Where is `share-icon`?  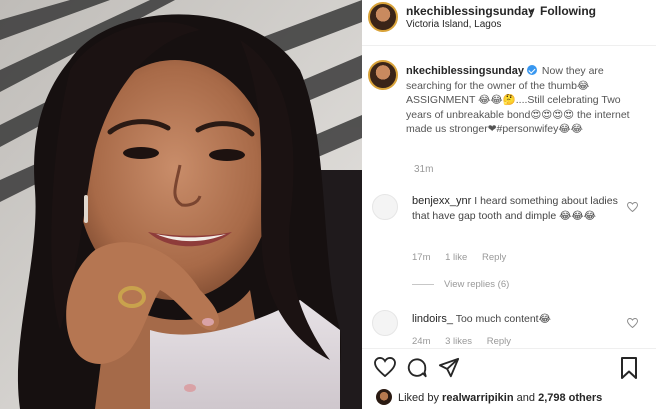
share-icon is located at coordinates (449, 368).